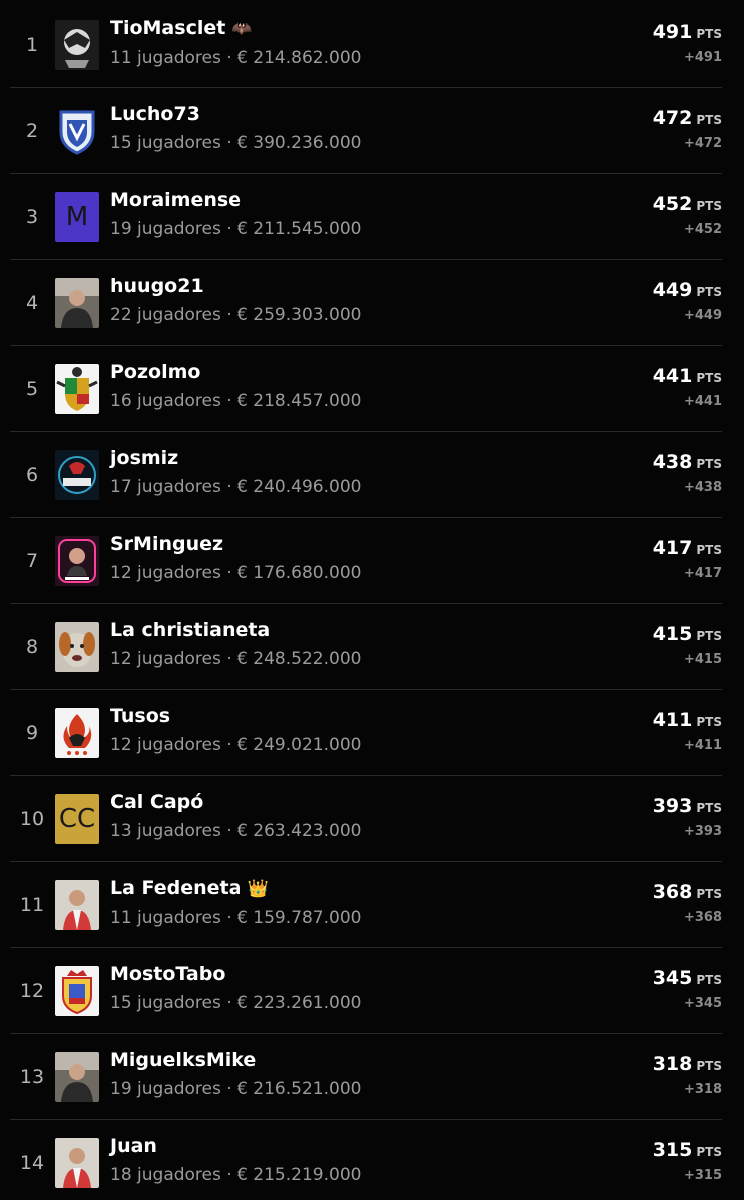  I want to click on team-info: Tusos 12 jugadores · € 249.021.000, so click(235, 729).